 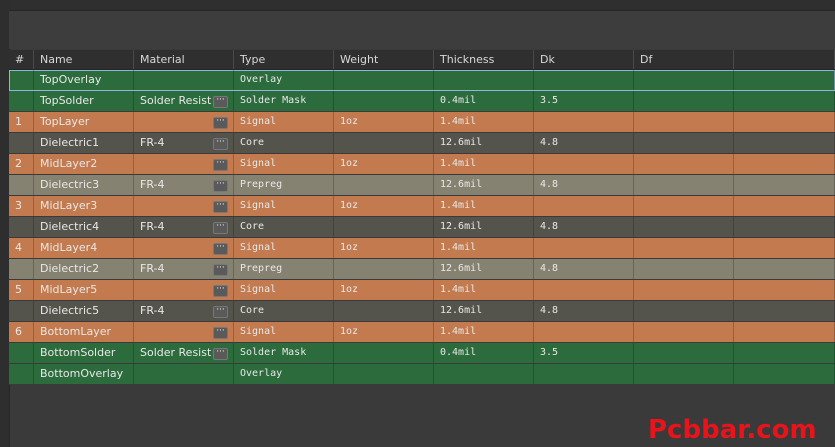 What do you see at coordinates (84, 164) in the screenshot?
I see `layer-name-cell: MidLayer2` at bounding box center [84, 164].